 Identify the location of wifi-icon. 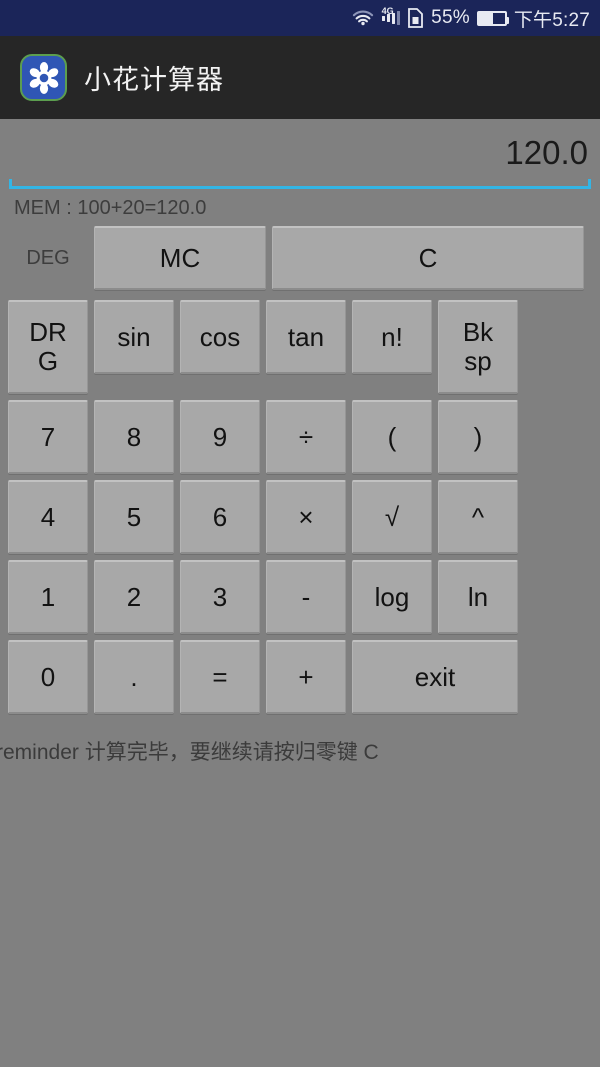
(363, 18).